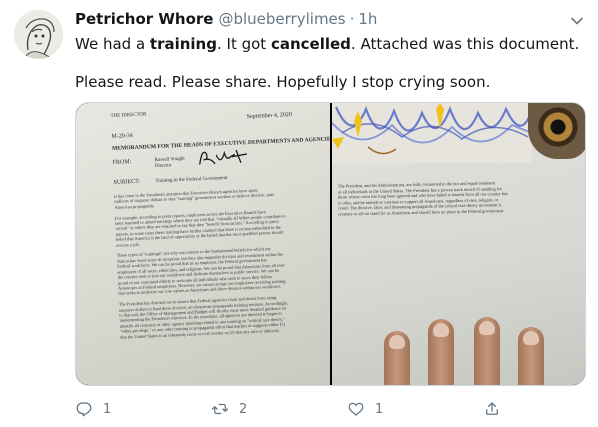  What do you see at coordinates (330, 409) in the screenshot?
I see `tweet-actions: 1 2 1` at bounding box center [330, 409].